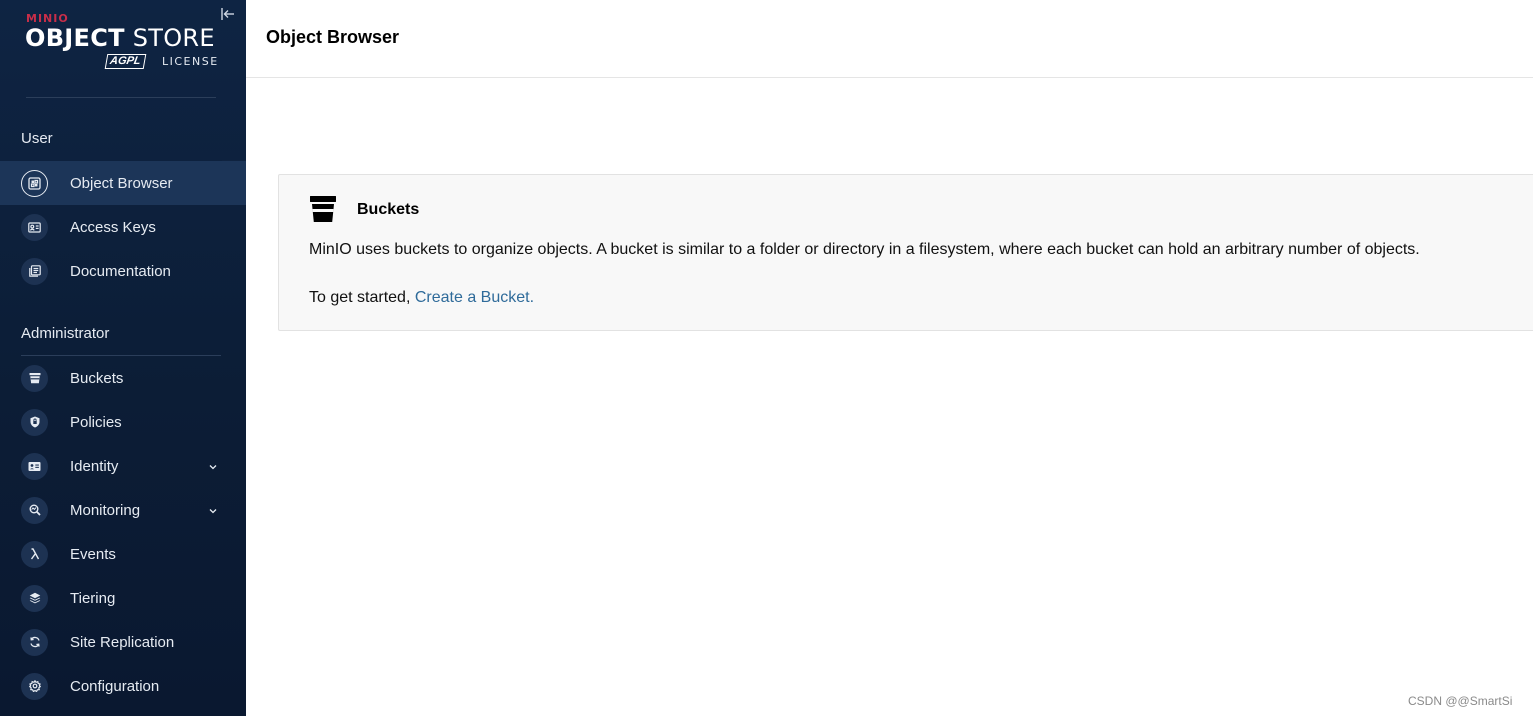 The image size is (1533, 716). I want to click on page-header: Object Browser, so click(889, 39).